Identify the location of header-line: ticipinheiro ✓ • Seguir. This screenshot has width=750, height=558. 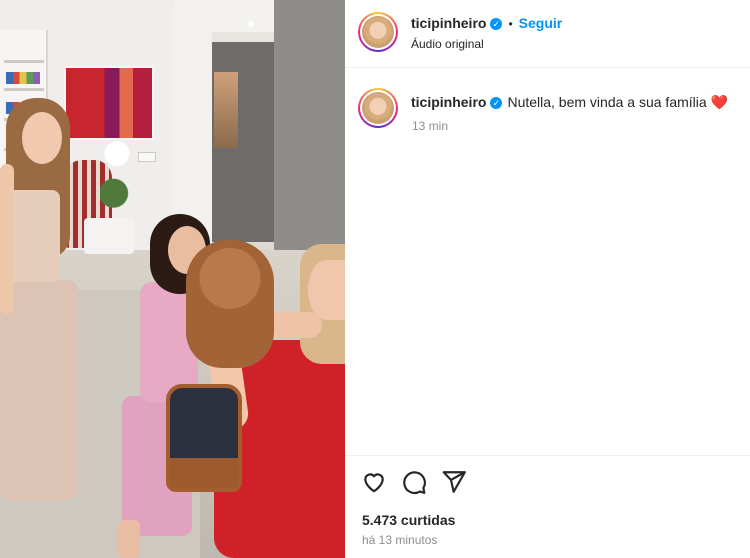
(486, 23).